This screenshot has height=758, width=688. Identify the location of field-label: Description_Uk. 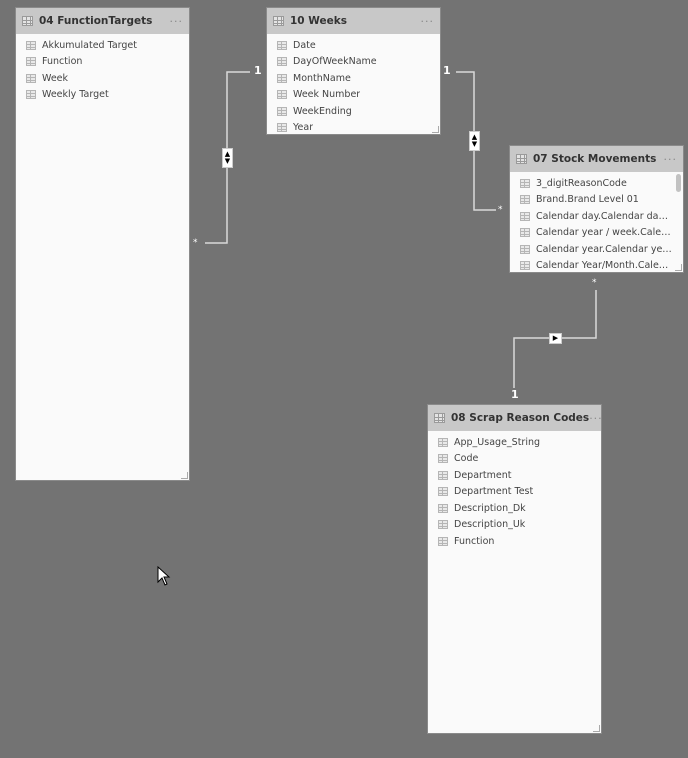
(490, 525).